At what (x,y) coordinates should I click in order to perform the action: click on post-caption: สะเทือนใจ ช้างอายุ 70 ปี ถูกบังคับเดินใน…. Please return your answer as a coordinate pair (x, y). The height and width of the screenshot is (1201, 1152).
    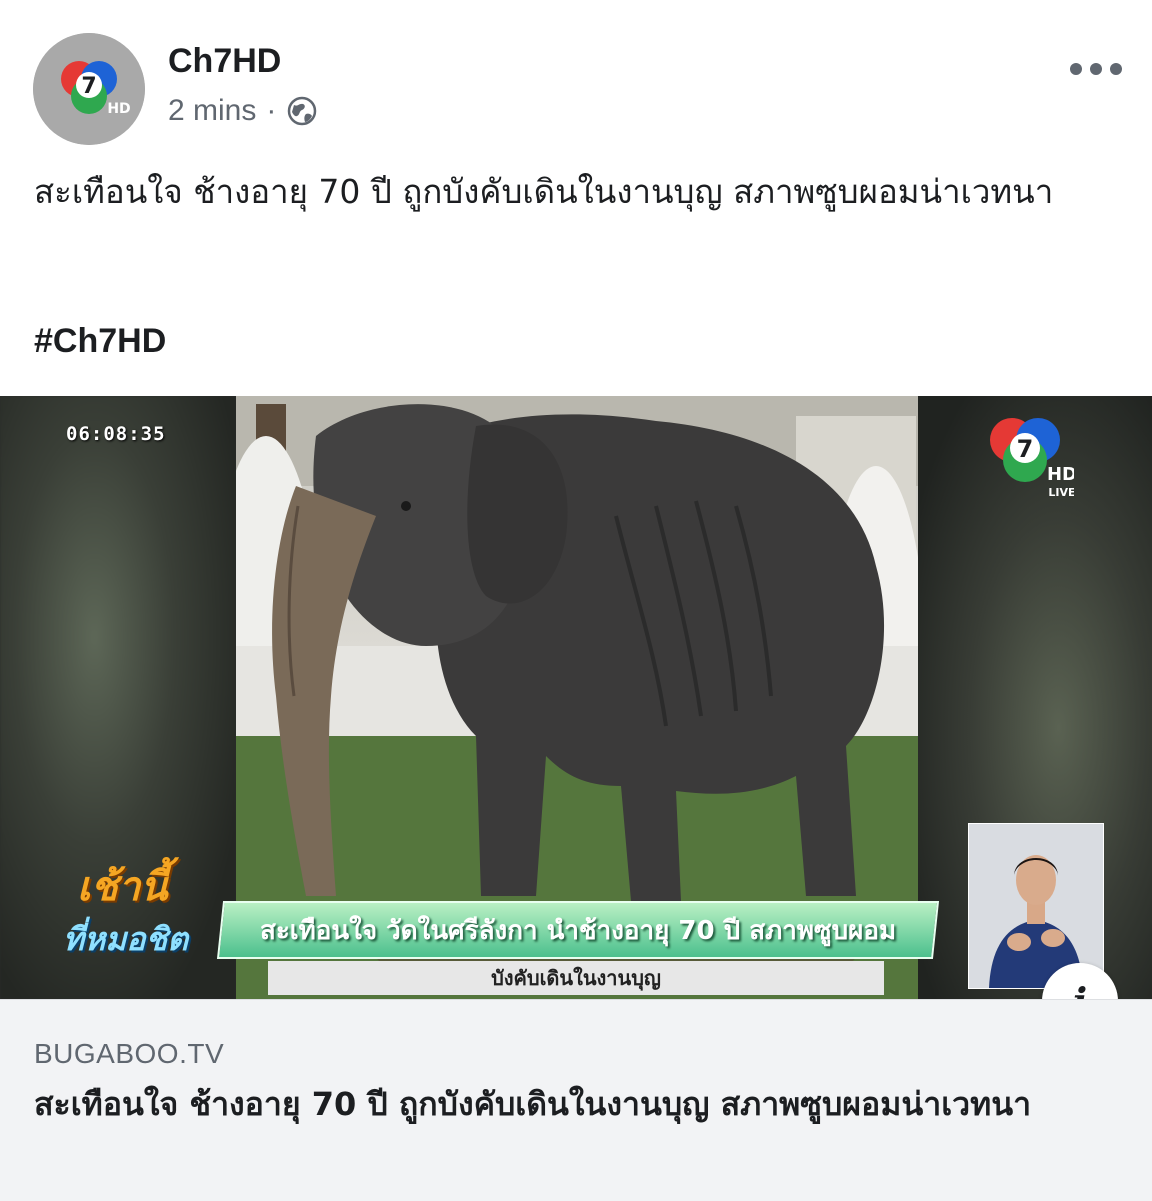
    Looking at the image, I should click on (544, 191).